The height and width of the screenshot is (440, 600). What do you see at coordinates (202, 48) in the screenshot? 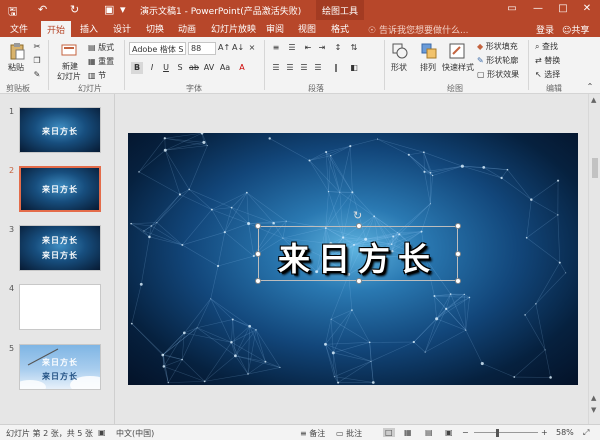
I see `font-size-combo: 88` at bounding box center [202, 48].